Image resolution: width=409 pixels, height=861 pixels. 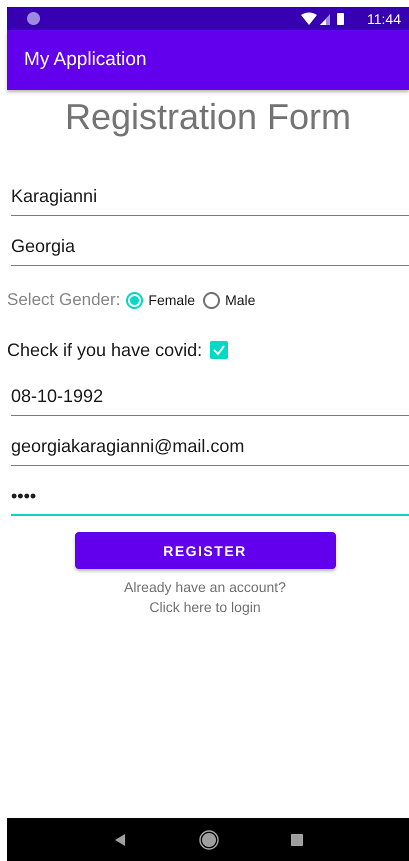 What do you see at coordinates (205, 607) in the screenshot?
I see `login-link: Click here to login` at bounding box center [205, 607].